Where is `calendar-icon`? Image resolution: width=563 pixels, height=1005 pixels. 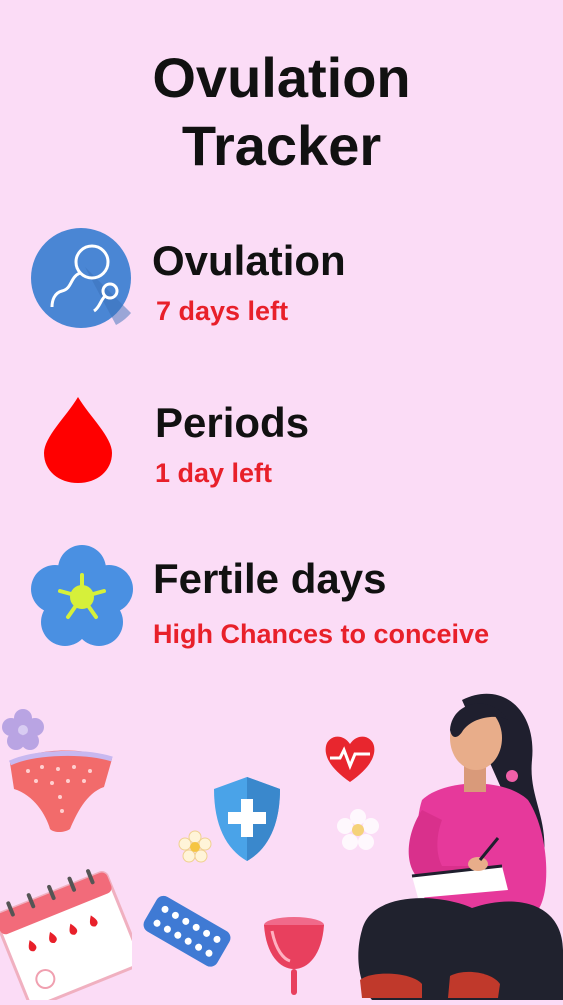 calendar-icon is located at coordinates (71, 936).